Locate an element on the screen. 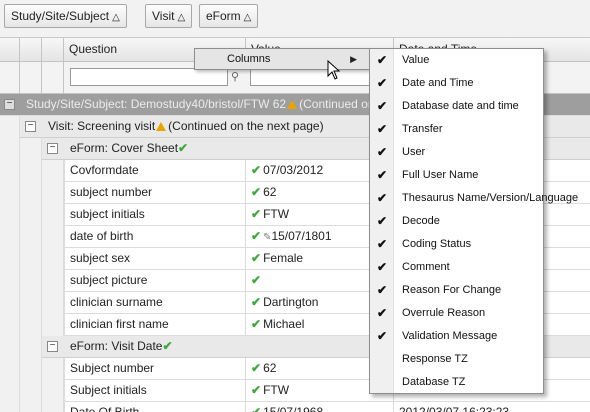 Image resolution: width=590 pixels, height=412 pixels. filter-funnel-icon: ⚲ is located at coordinates (235, 76).